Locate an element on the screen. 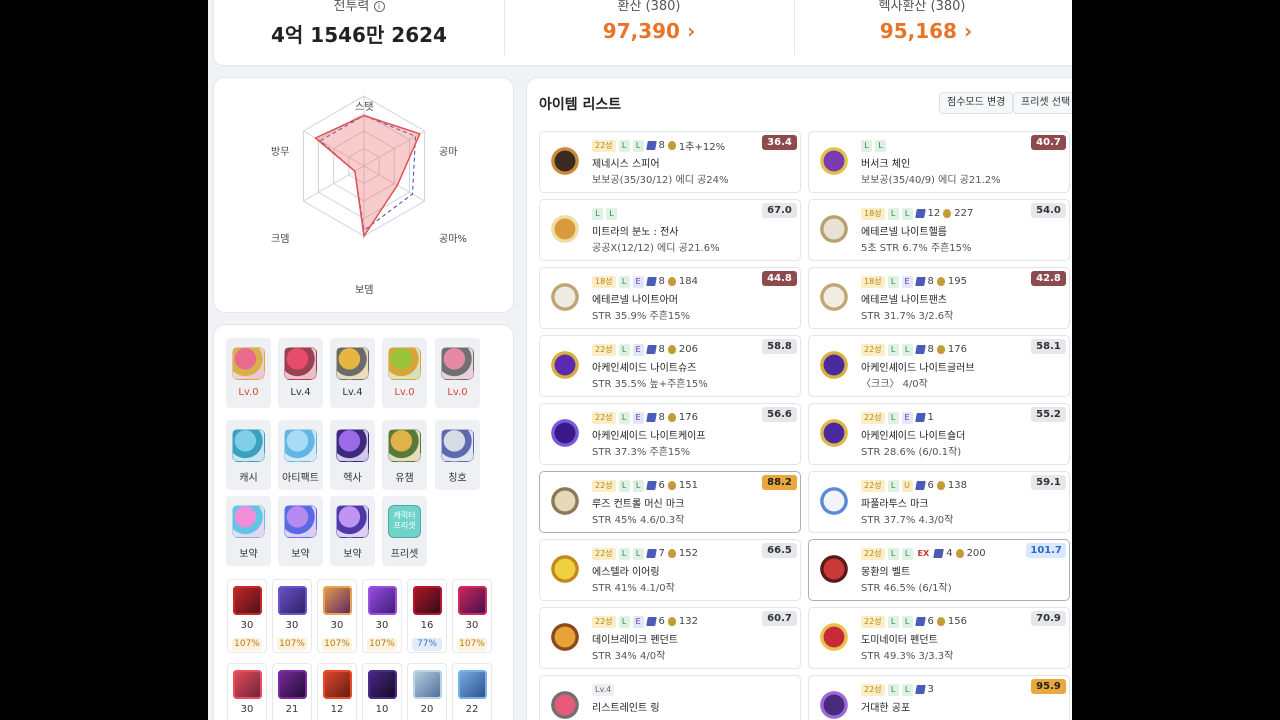 The height and width of the screenshot is (720, 1280). skill-level: 20 is located at coordinates (427, 709).